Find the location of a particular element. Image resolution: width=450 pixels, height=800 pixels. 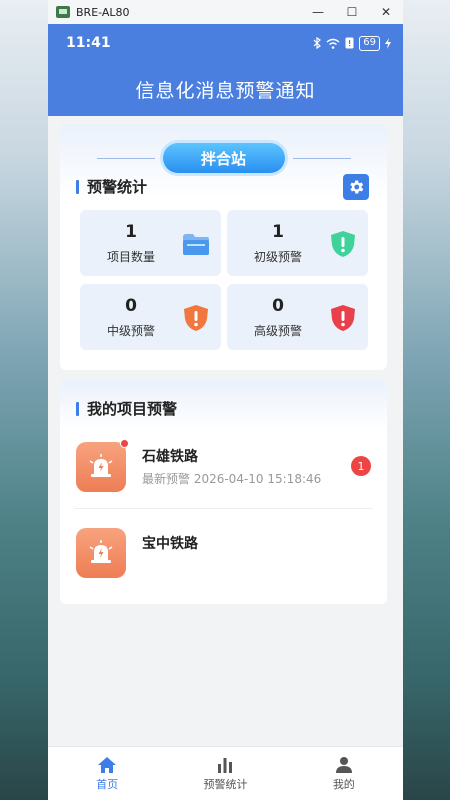

status-icons: 69 is located at coordinates (352, 43).